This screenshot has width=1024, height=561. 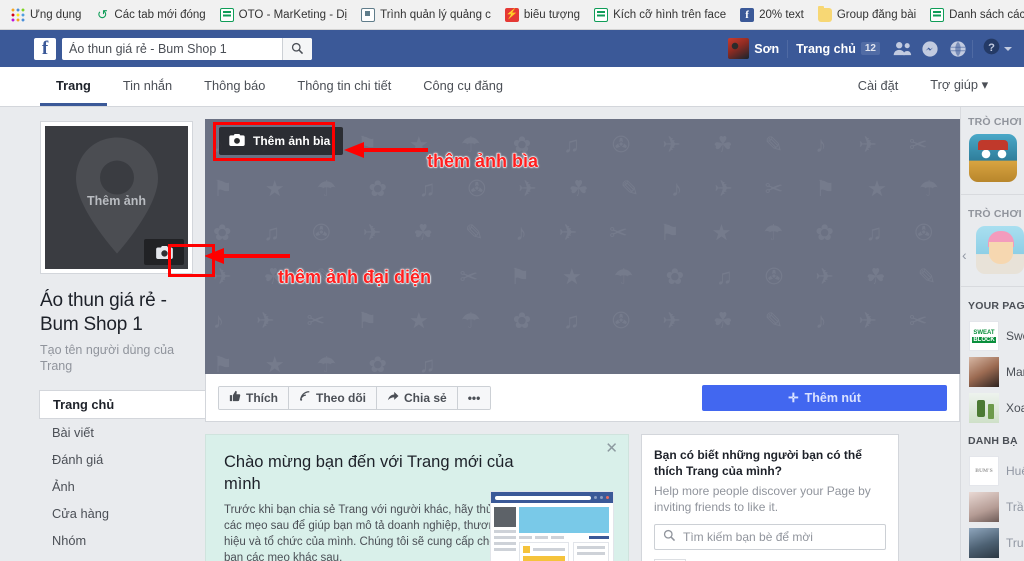 What do you see at coordinates (984, 372) in the screenshot?
I see `marketing-thumb-icon` at bounding box center [984, 372].